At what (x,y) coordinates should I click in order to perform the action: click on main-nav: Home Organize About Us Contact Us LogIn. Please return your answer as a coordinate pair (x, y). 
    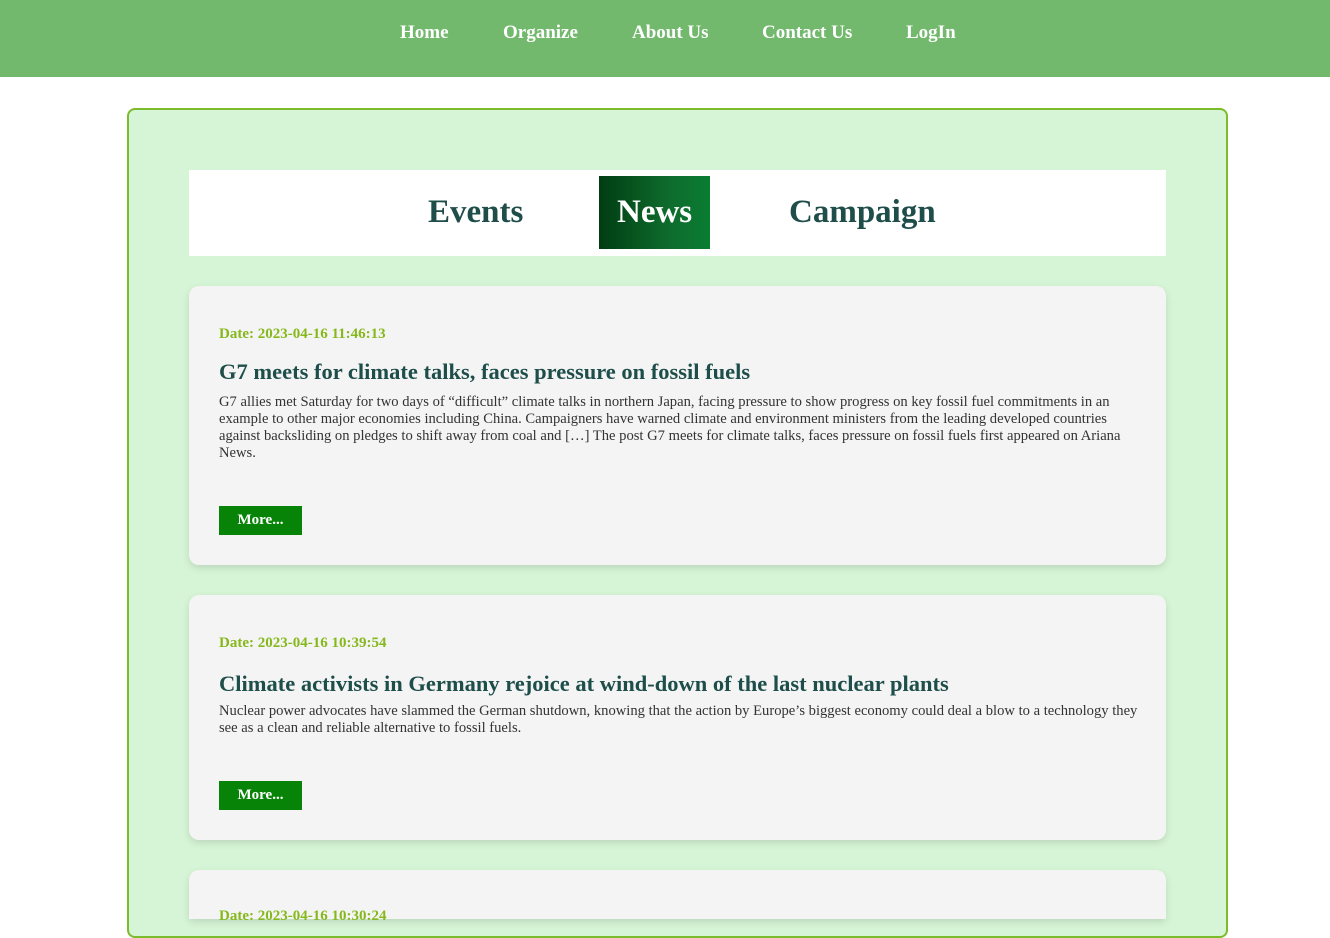
    Looking at the image, I should click on (665, 38).